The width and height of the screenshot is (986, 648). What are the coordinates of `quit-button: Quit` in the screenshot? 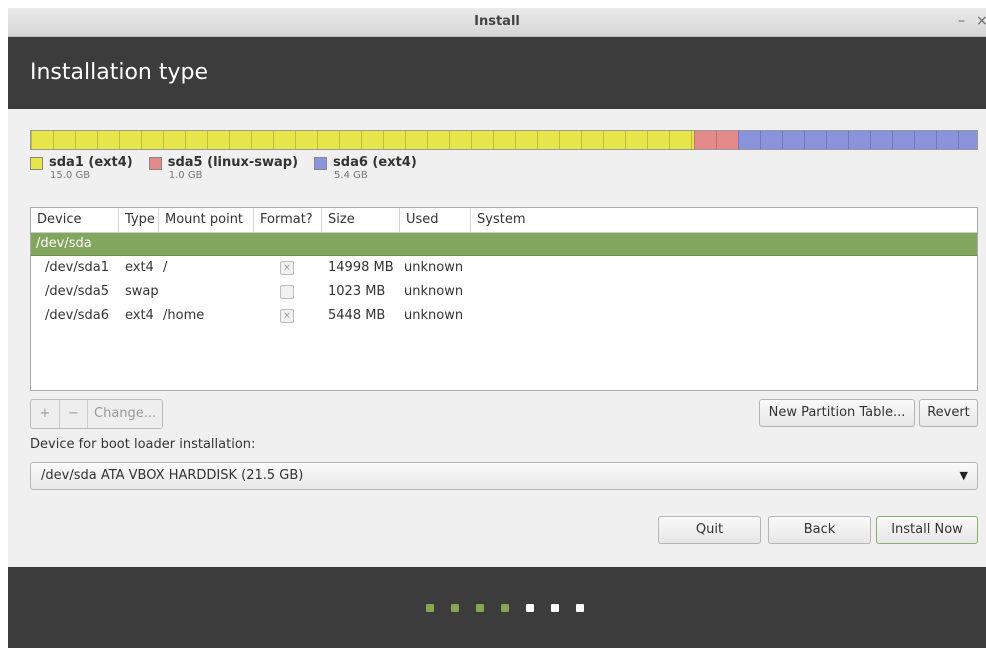 It's located at (709, 530).